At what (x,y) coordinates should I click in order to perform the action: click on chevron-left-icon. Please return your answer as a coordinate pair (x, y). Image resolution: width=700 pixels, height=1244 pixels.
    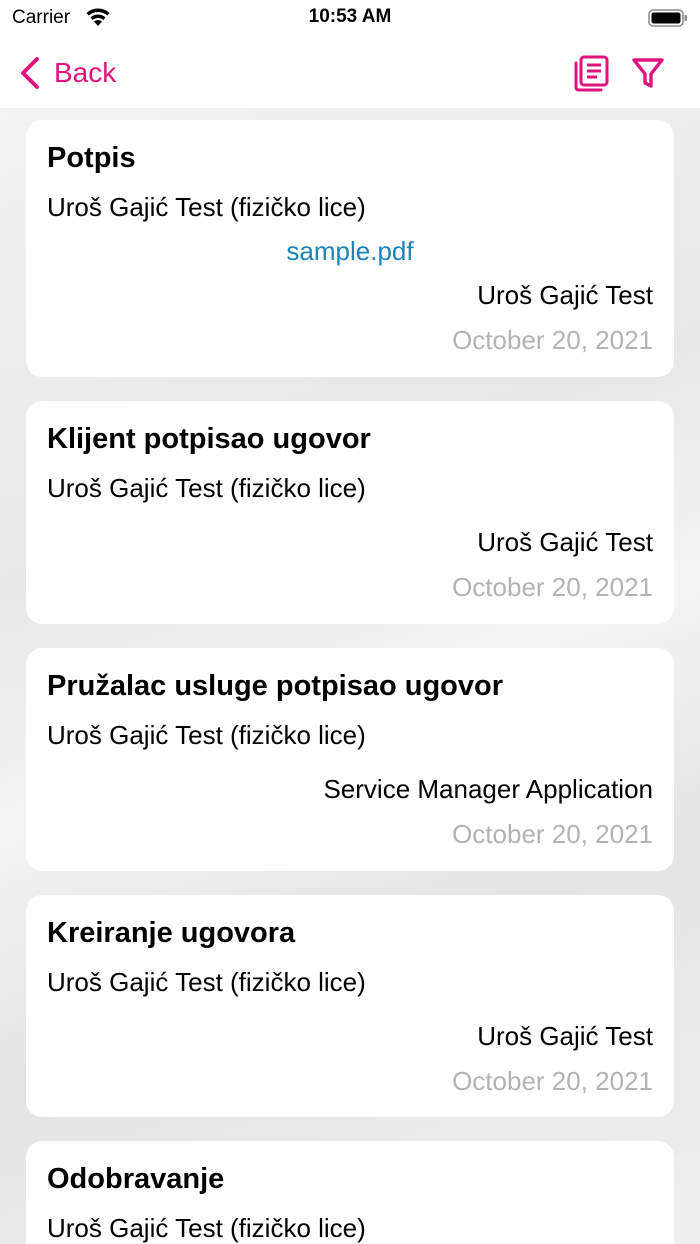
    Looking at the image, I should click on (30, 73).